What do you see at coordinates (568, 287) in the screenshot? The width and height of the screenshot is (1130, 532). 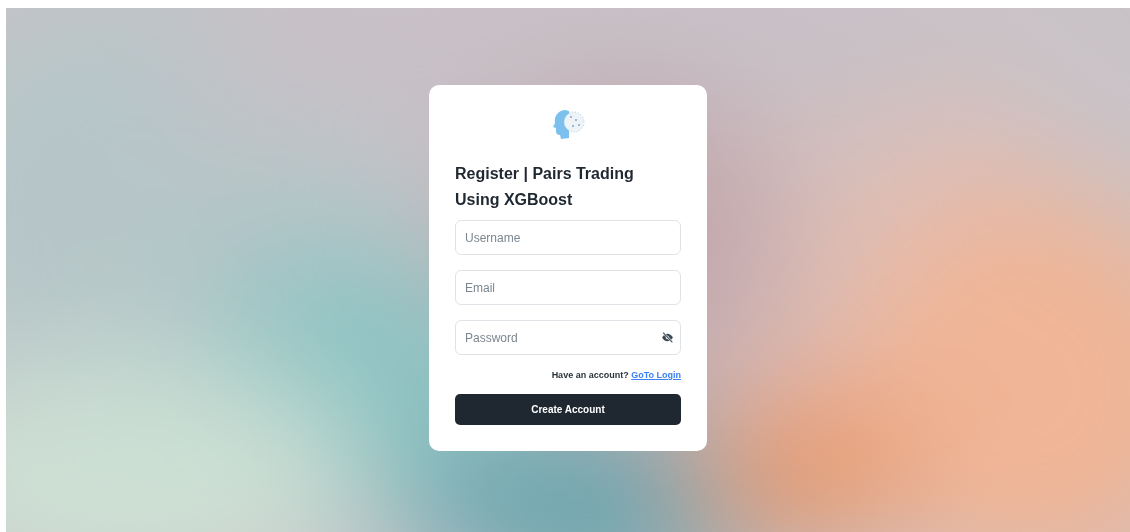 I see `input-field: Email` at bounding box center [568, 287].